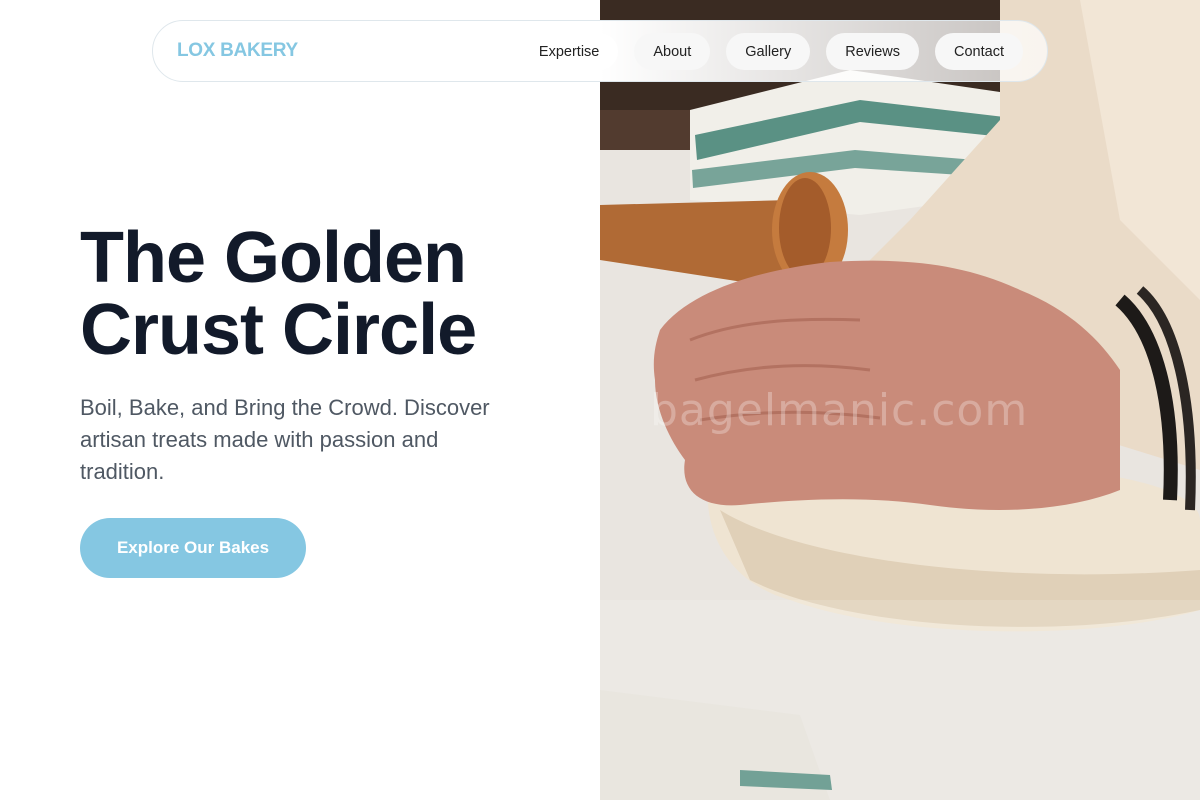 This screenshot has width=1200, height=800. I want to click on explore-bakes-button: Explore Our Bakes, so click(193, 548).